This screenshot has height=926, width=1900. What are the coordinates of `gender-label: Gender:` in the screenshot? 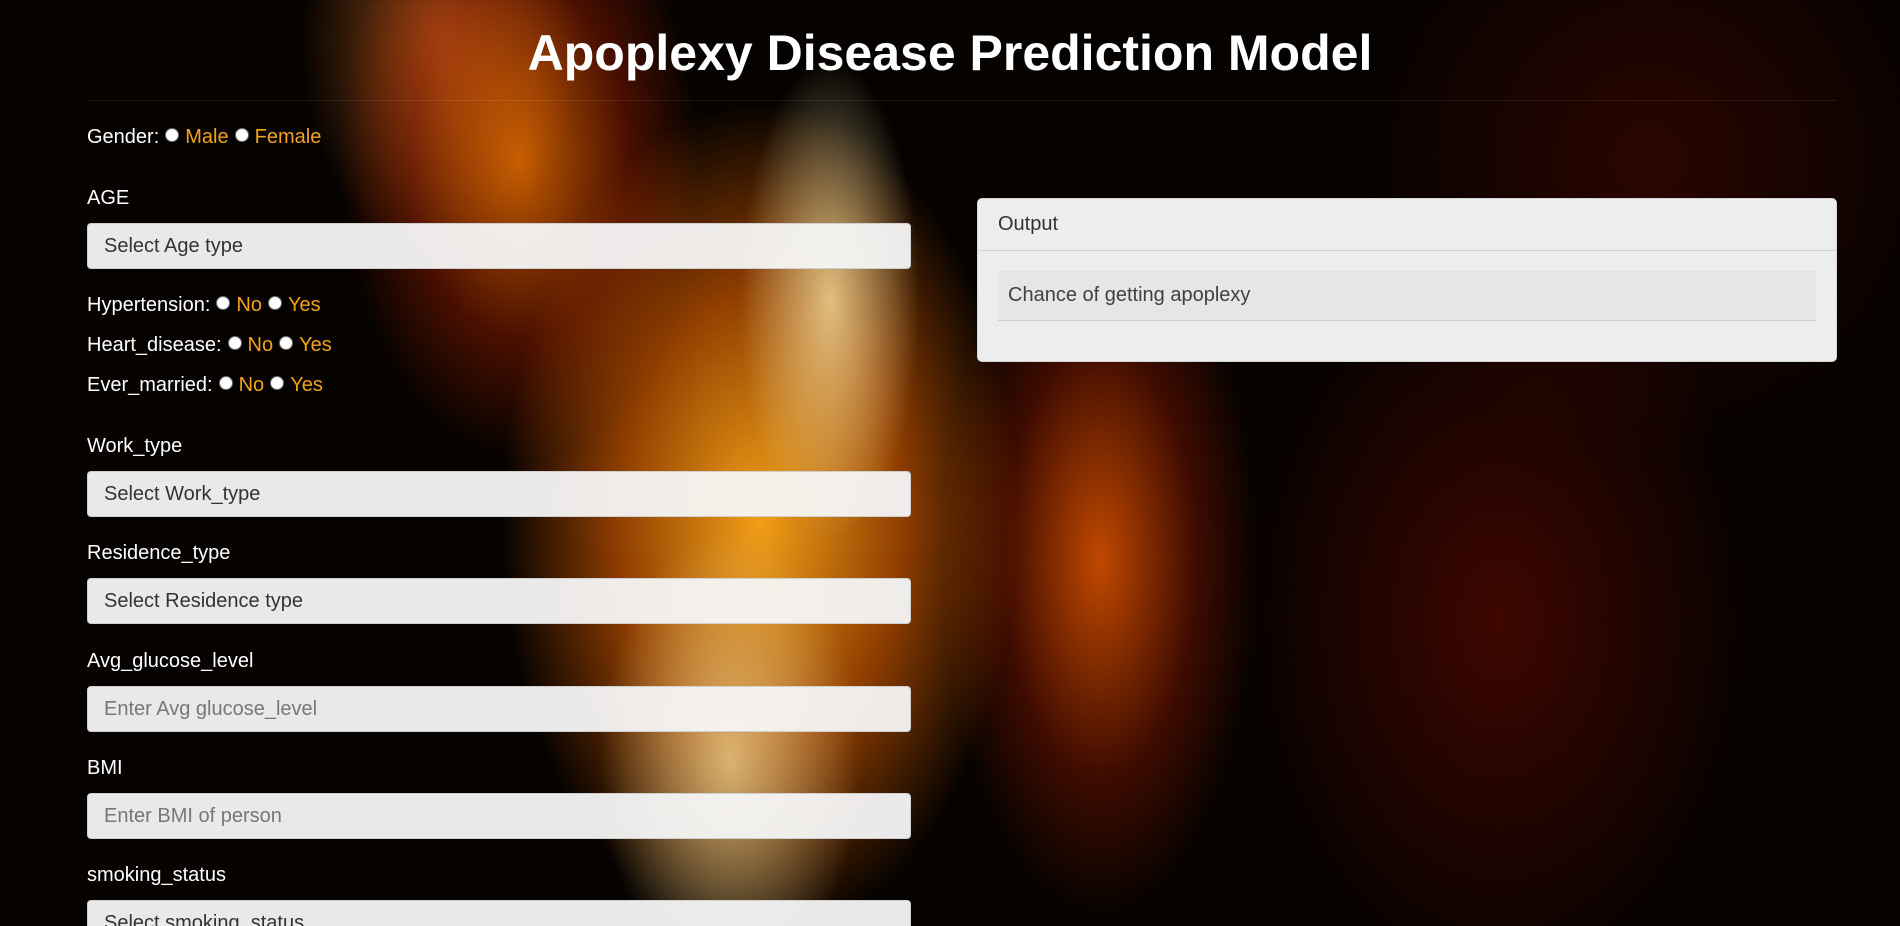 It's located at (123, 137).